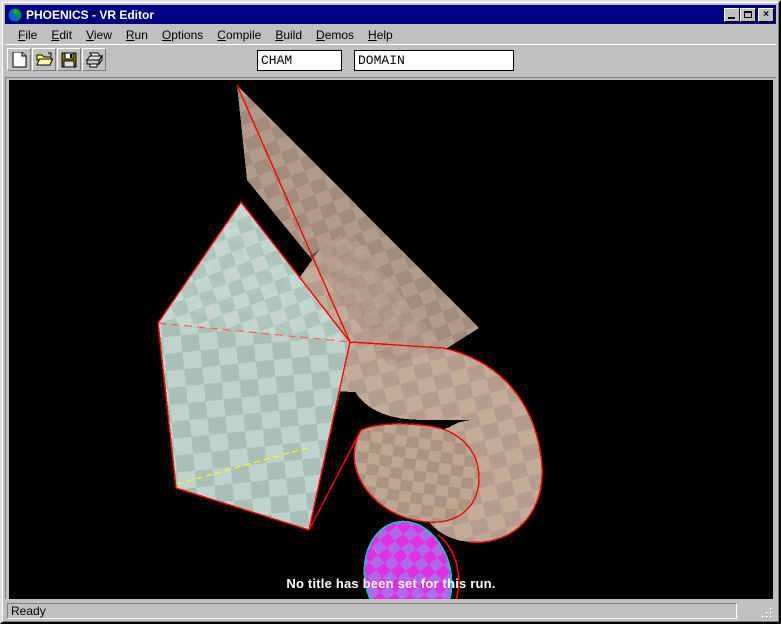 Image resolution: width=781 pixels, height=624 pixels. Describe the element at coordinates (390, 14) in the screenshot. I see `title-bar: PHOENICS - VR Editor ×` at that location.